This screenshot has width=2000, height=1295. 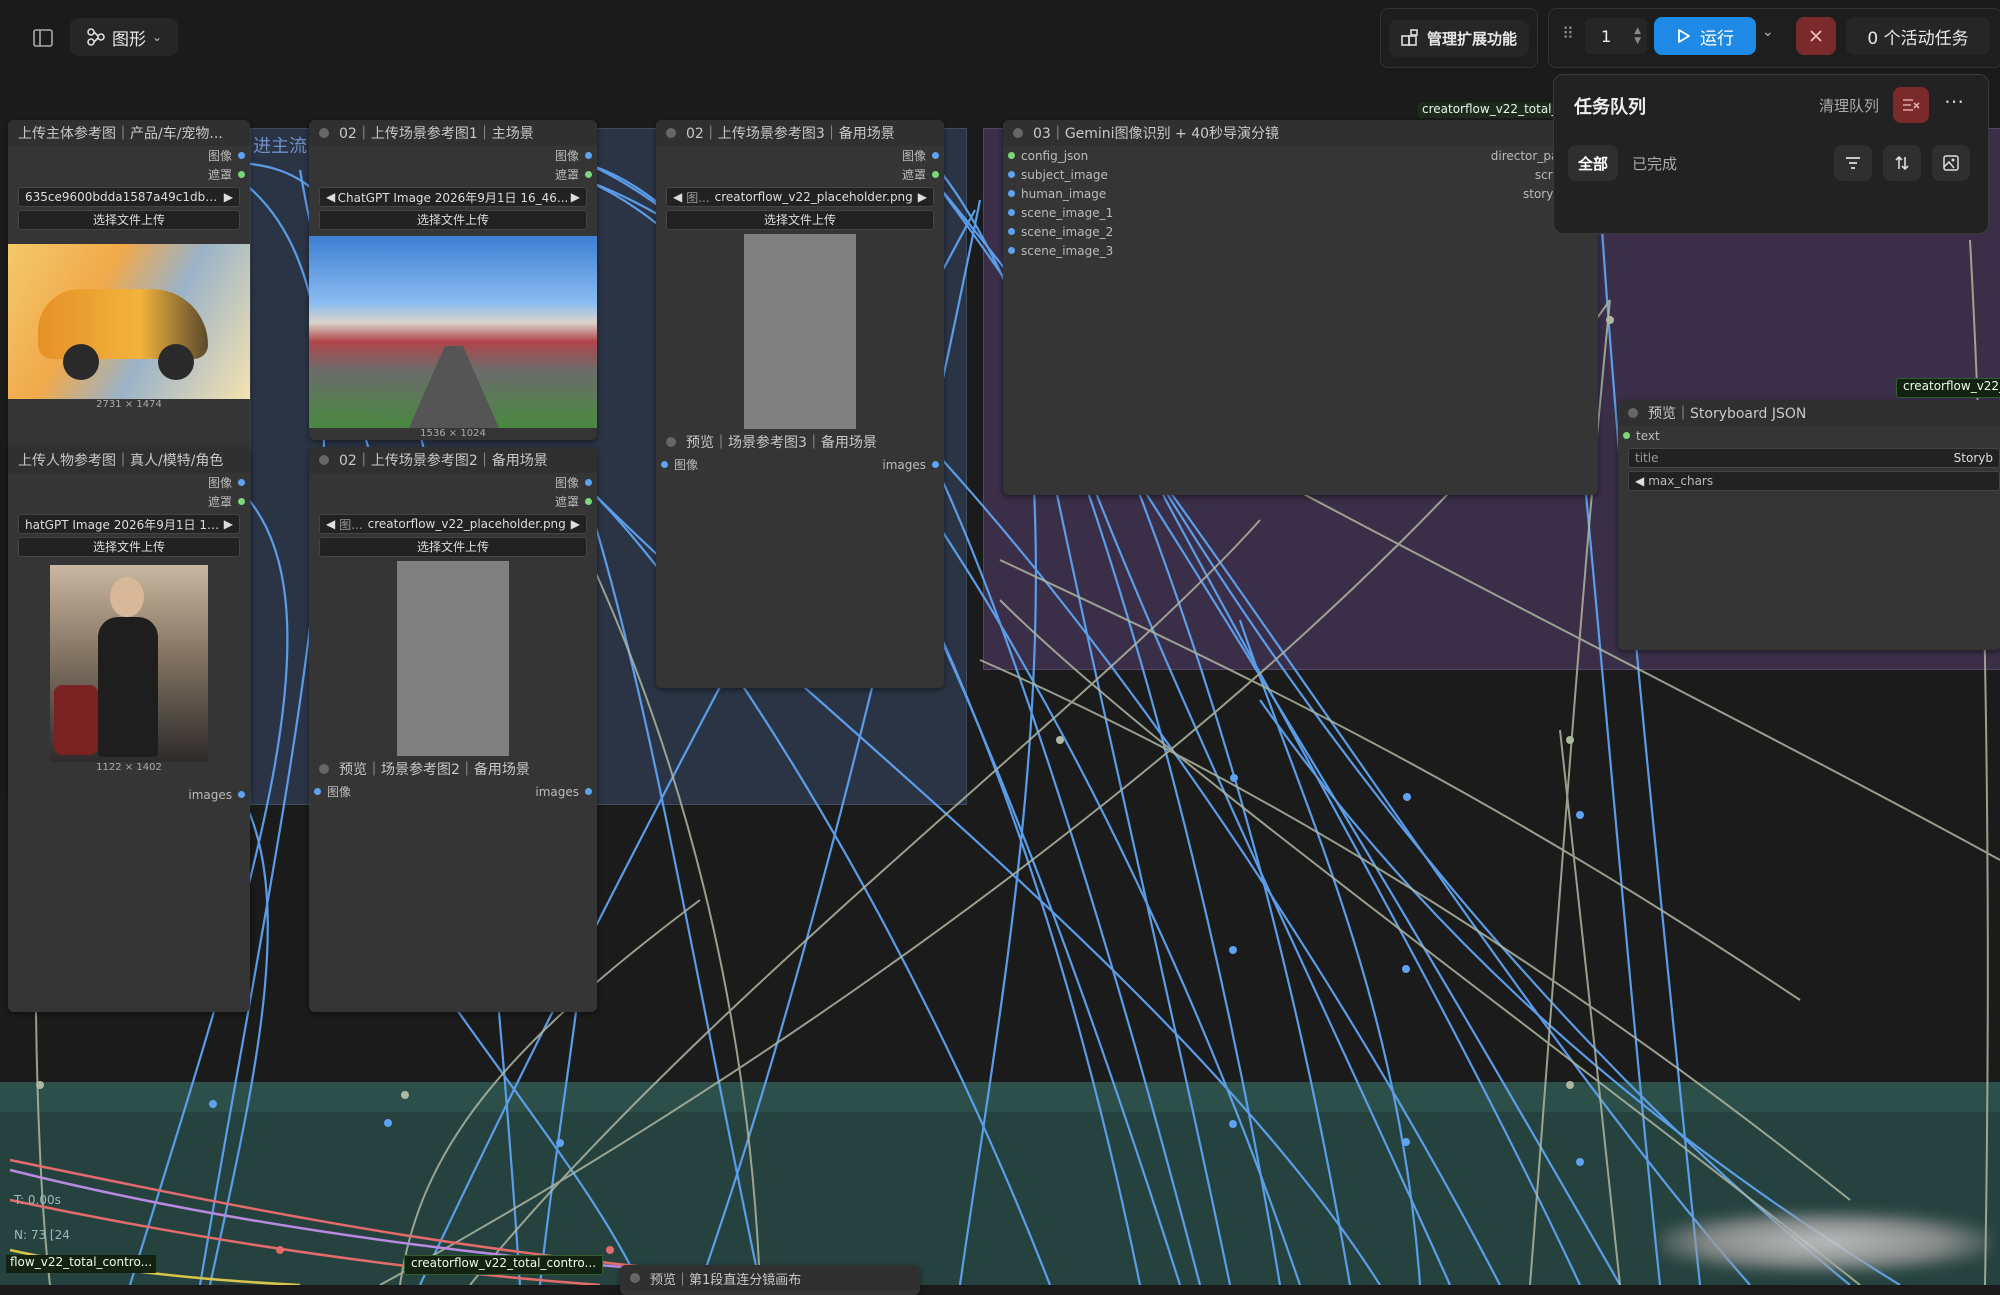 I want to click on node-title: 02｜上传场景参考图1｜主场景, so click(x=453, y=133).